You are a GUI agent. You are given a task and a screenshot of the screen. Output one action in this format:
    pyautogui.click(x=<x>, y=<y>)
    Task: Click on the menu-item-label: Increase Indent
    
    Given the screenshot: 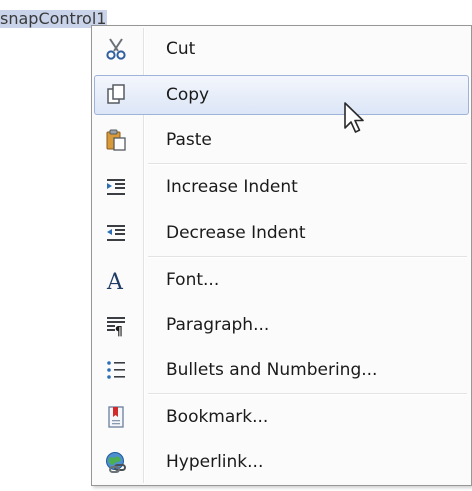 What is the action you would take?
    pyautogui.click(x=232, y=187)
    